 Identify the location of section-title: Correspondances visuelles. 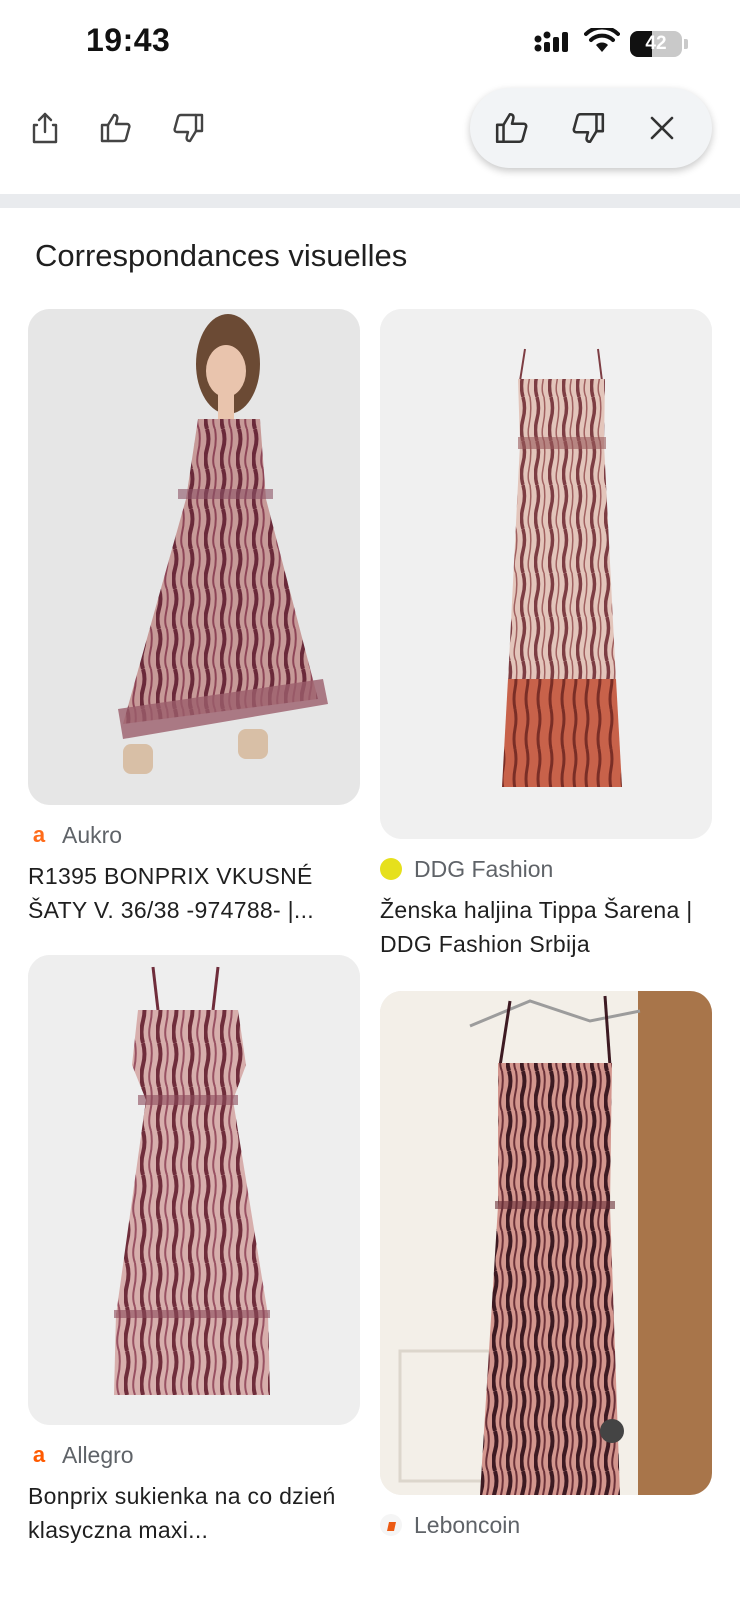
(221, 255).